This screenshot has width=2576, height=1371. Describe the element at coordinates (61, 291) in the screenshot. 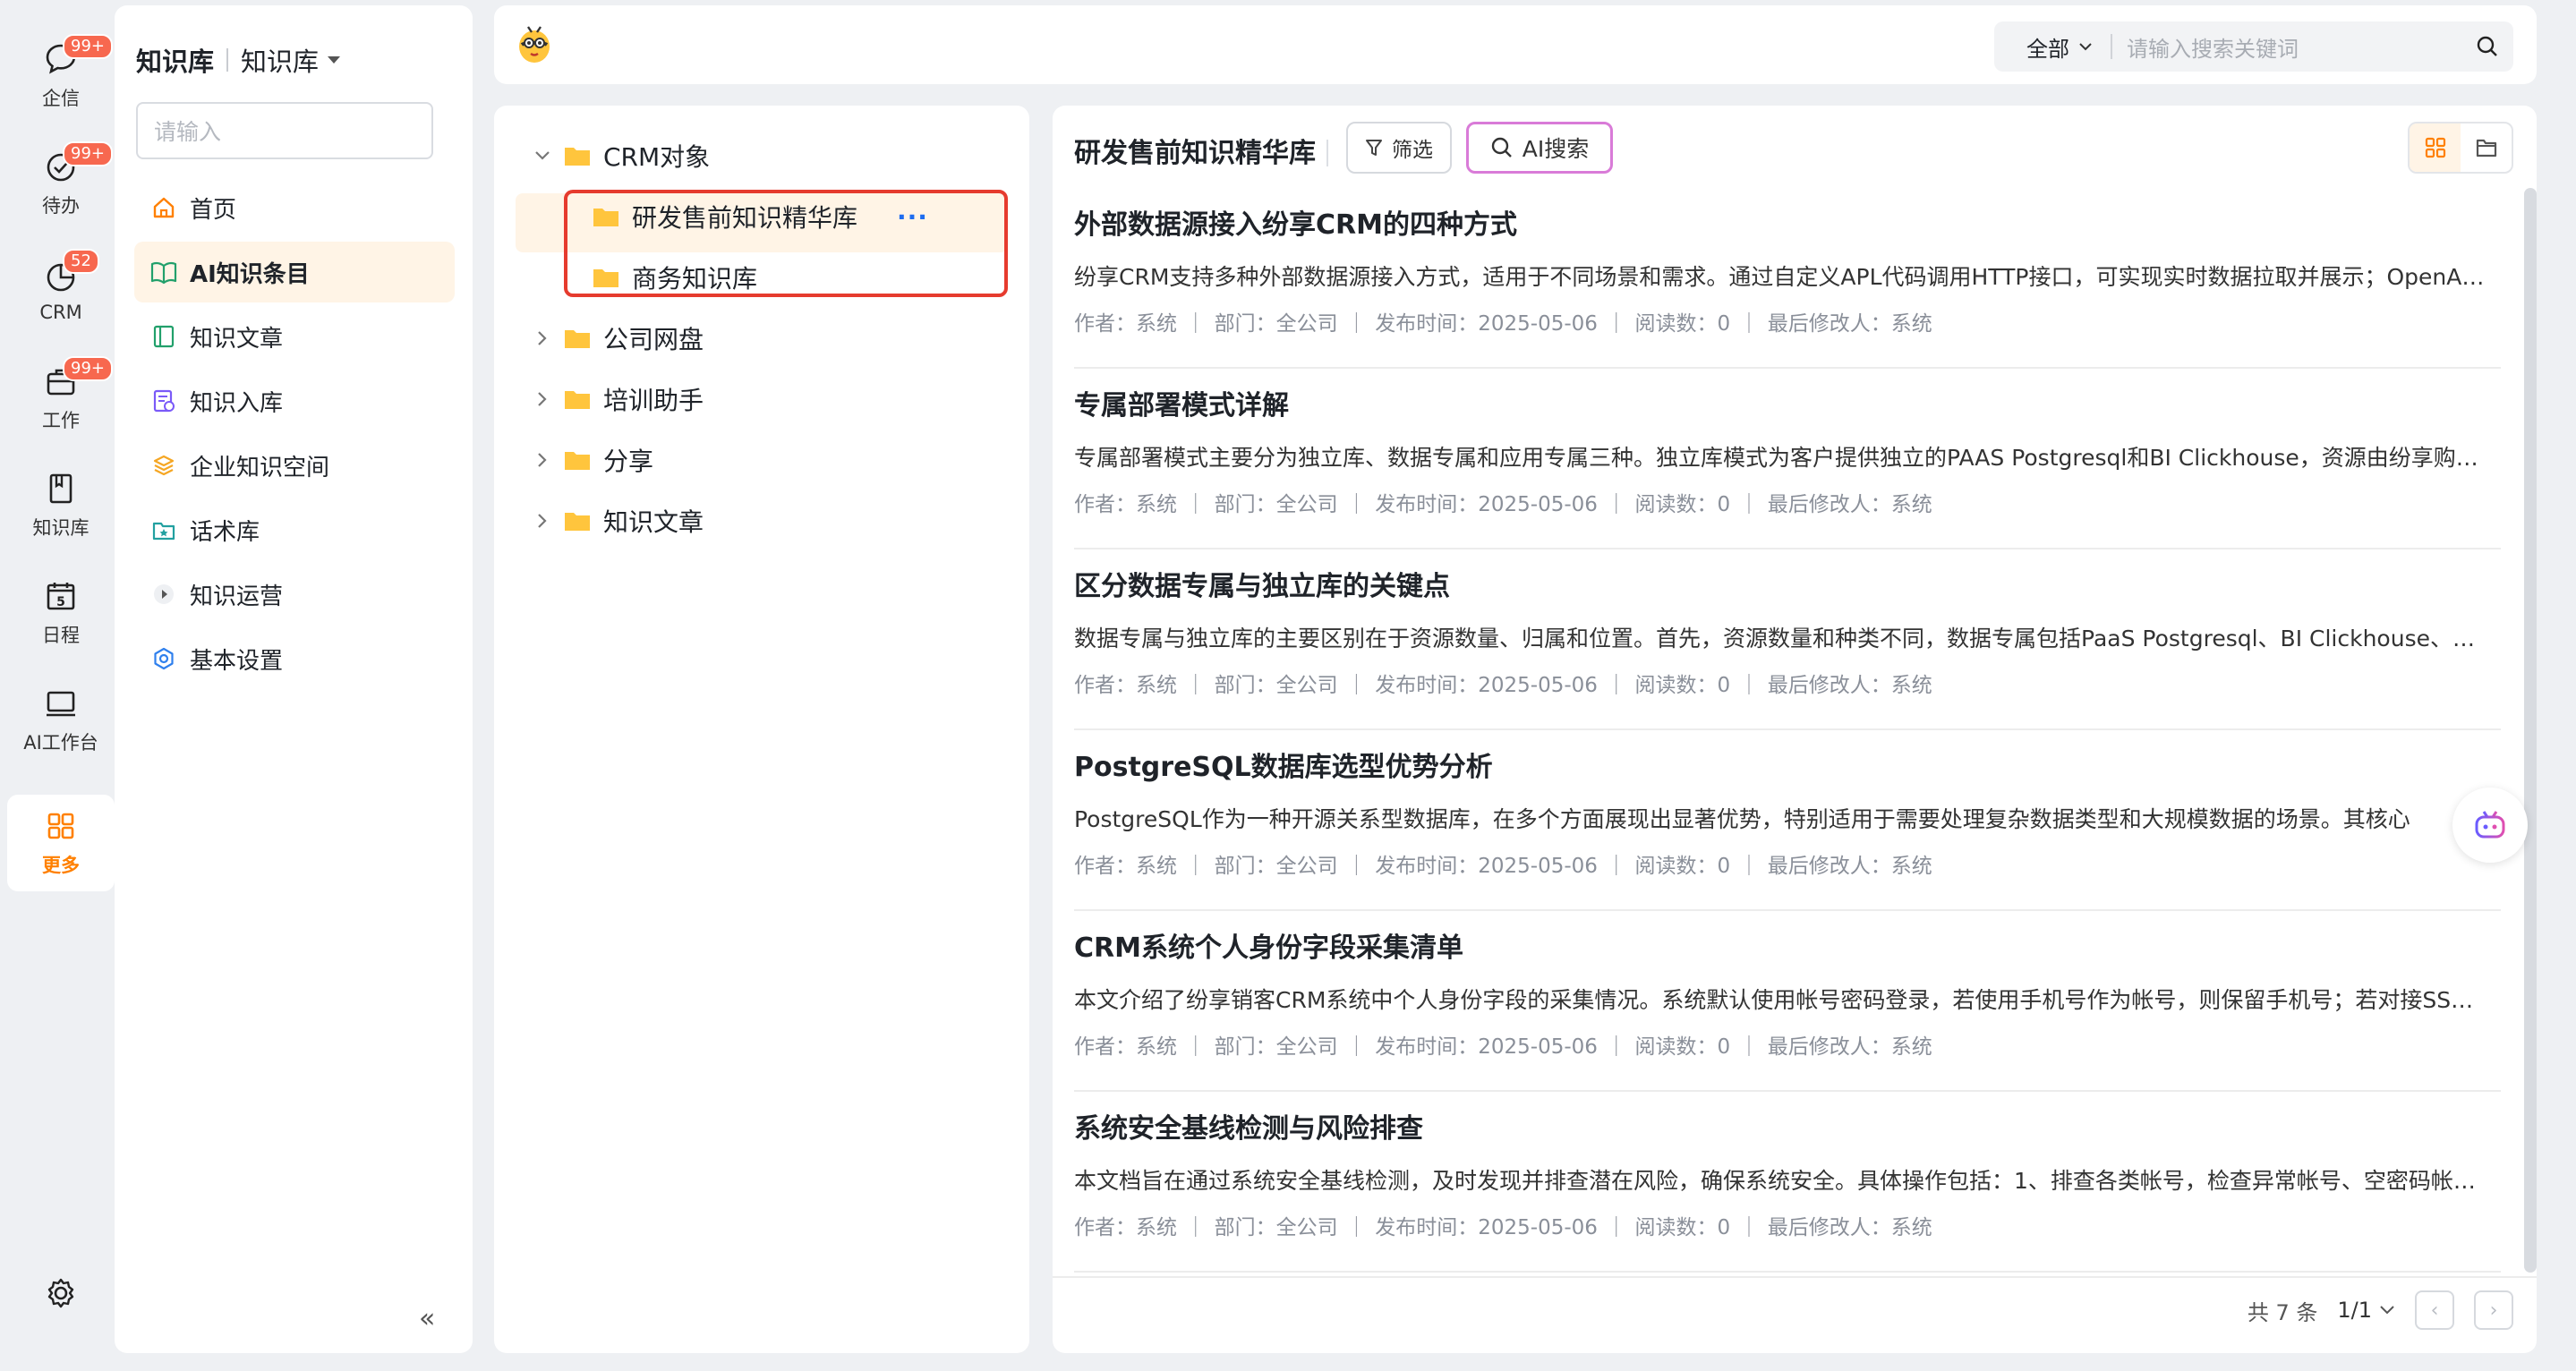

I see `rail-item-crm: 52 CRM` at that location.